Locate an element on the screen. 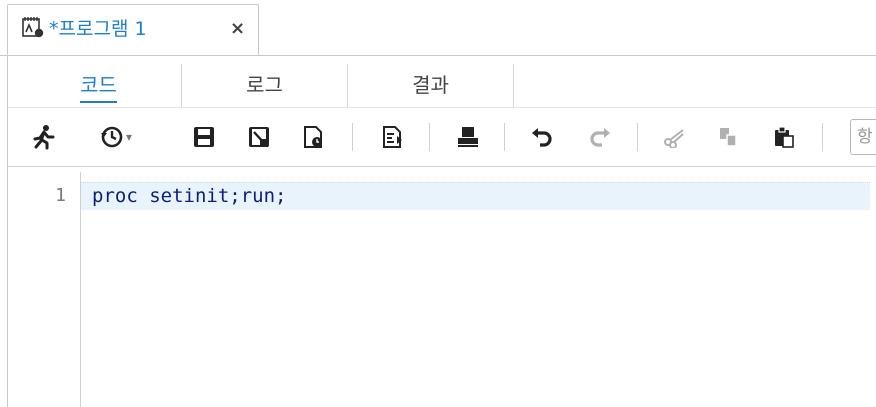 The height and width of the screenshot is (407, 876). editor-toolbar: ▾ 항 is located at coordinates (442, 137).